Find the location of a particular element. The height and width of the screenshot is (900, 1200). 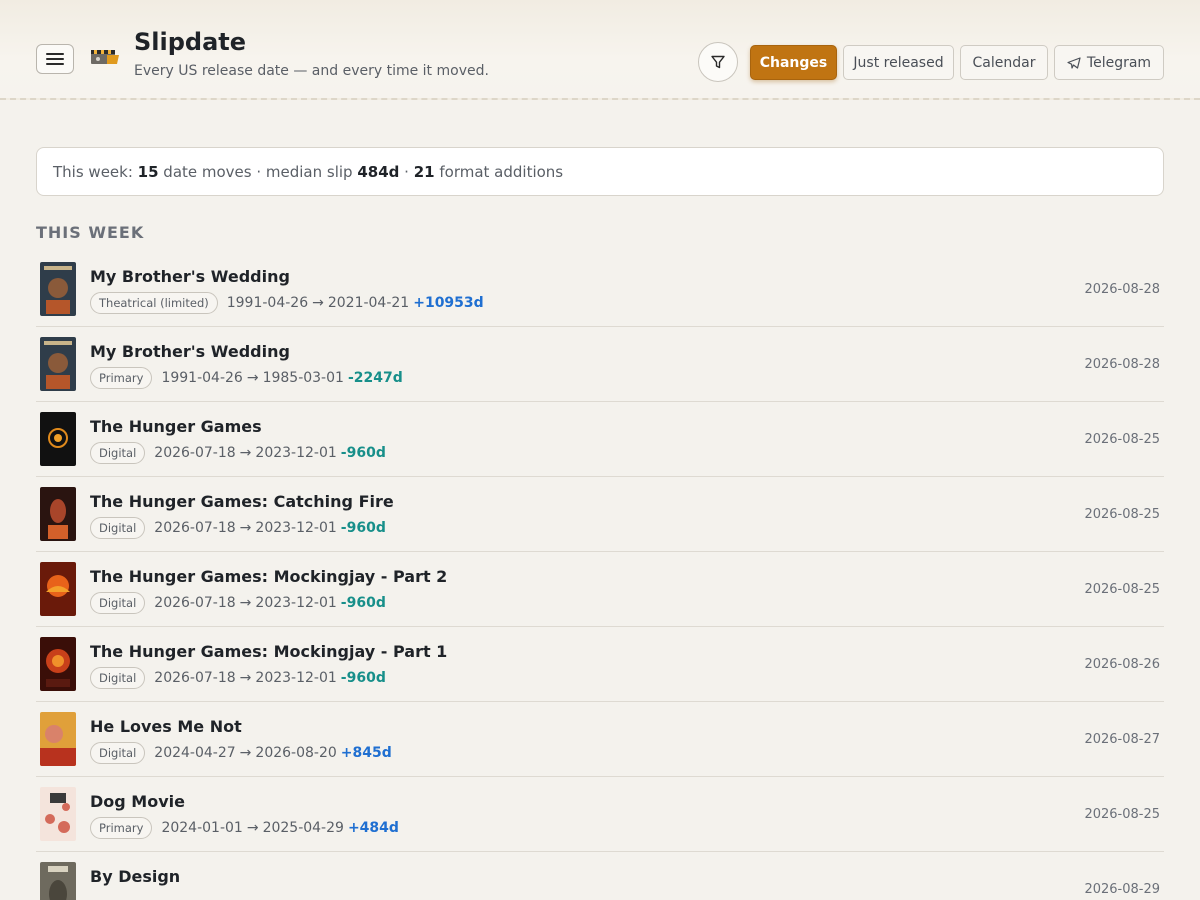

filter-button is located at coordinates (718, 62).